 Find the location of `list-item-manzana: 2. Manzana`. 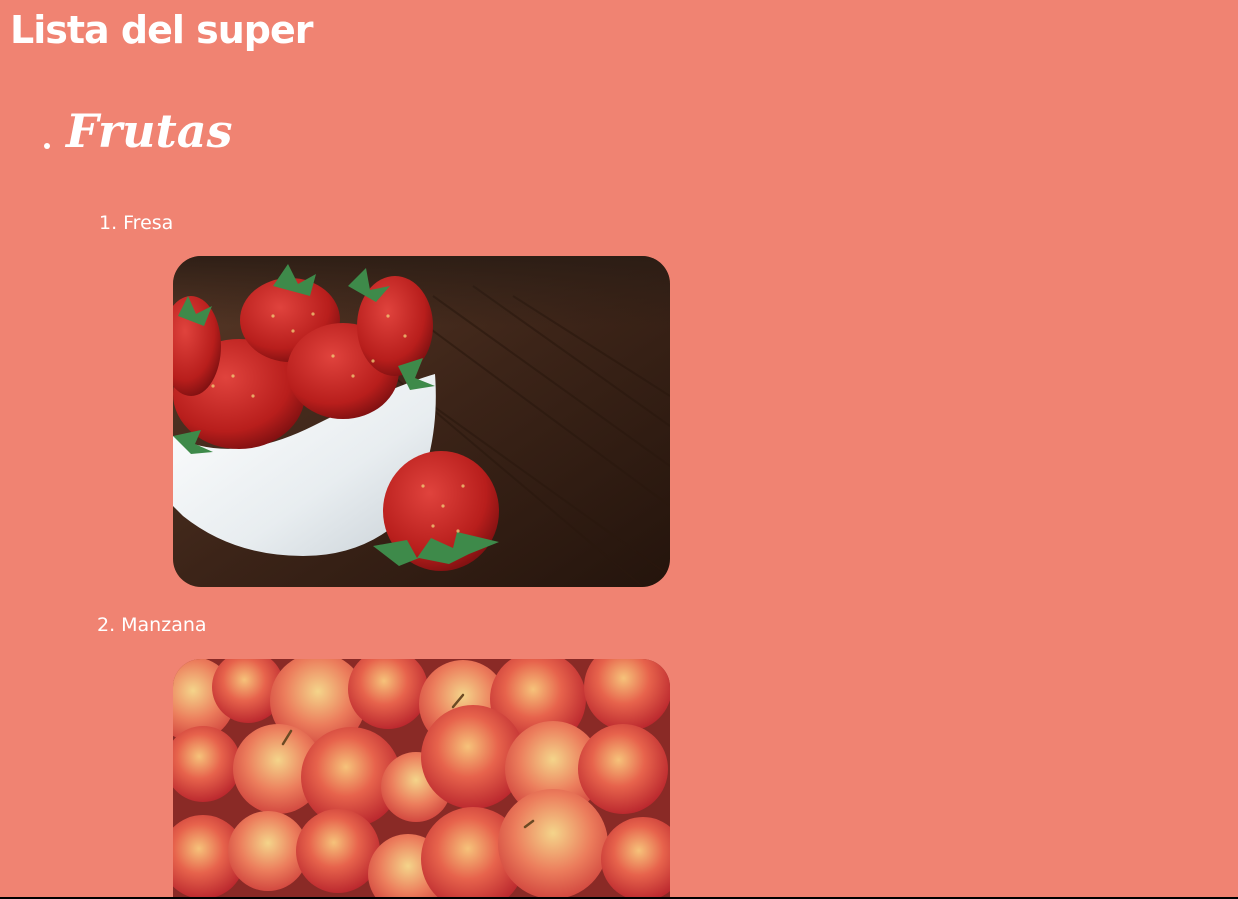

list-item-manzana: 2. Manzana is located at coordinates (152, 625).